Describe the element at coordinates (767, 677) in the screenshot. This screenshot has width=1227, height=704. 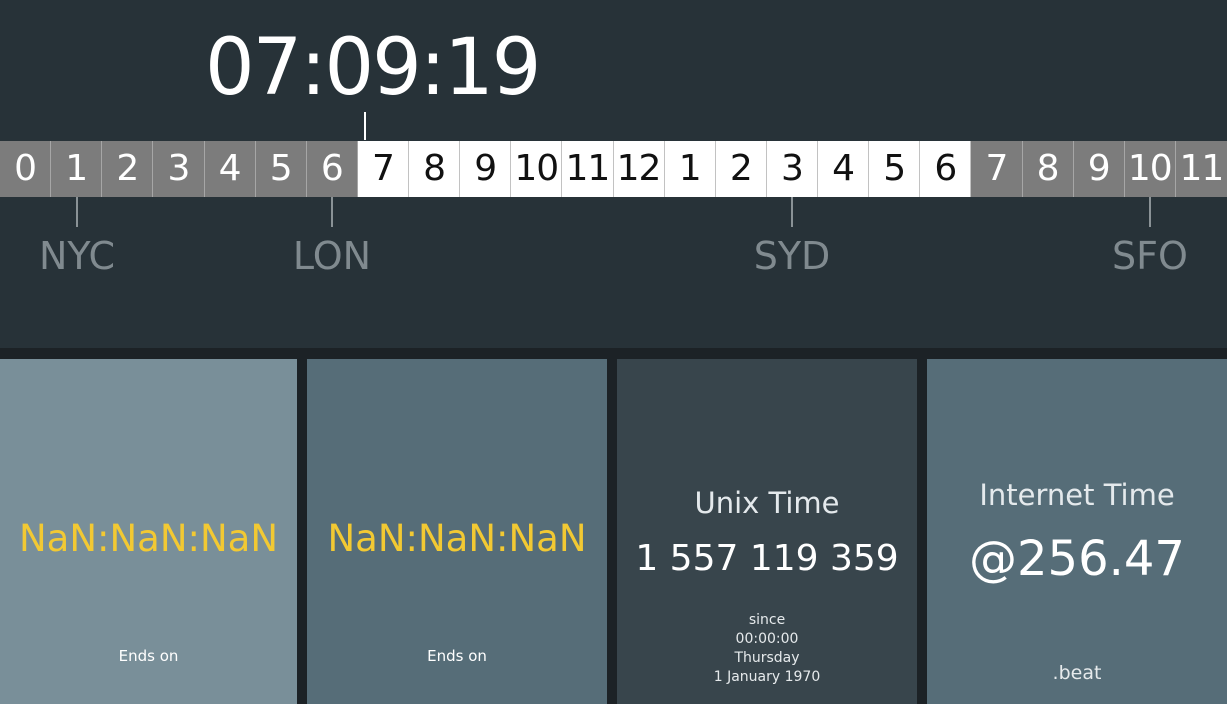
I see `epoch-line: 1 January 1970` at that location.